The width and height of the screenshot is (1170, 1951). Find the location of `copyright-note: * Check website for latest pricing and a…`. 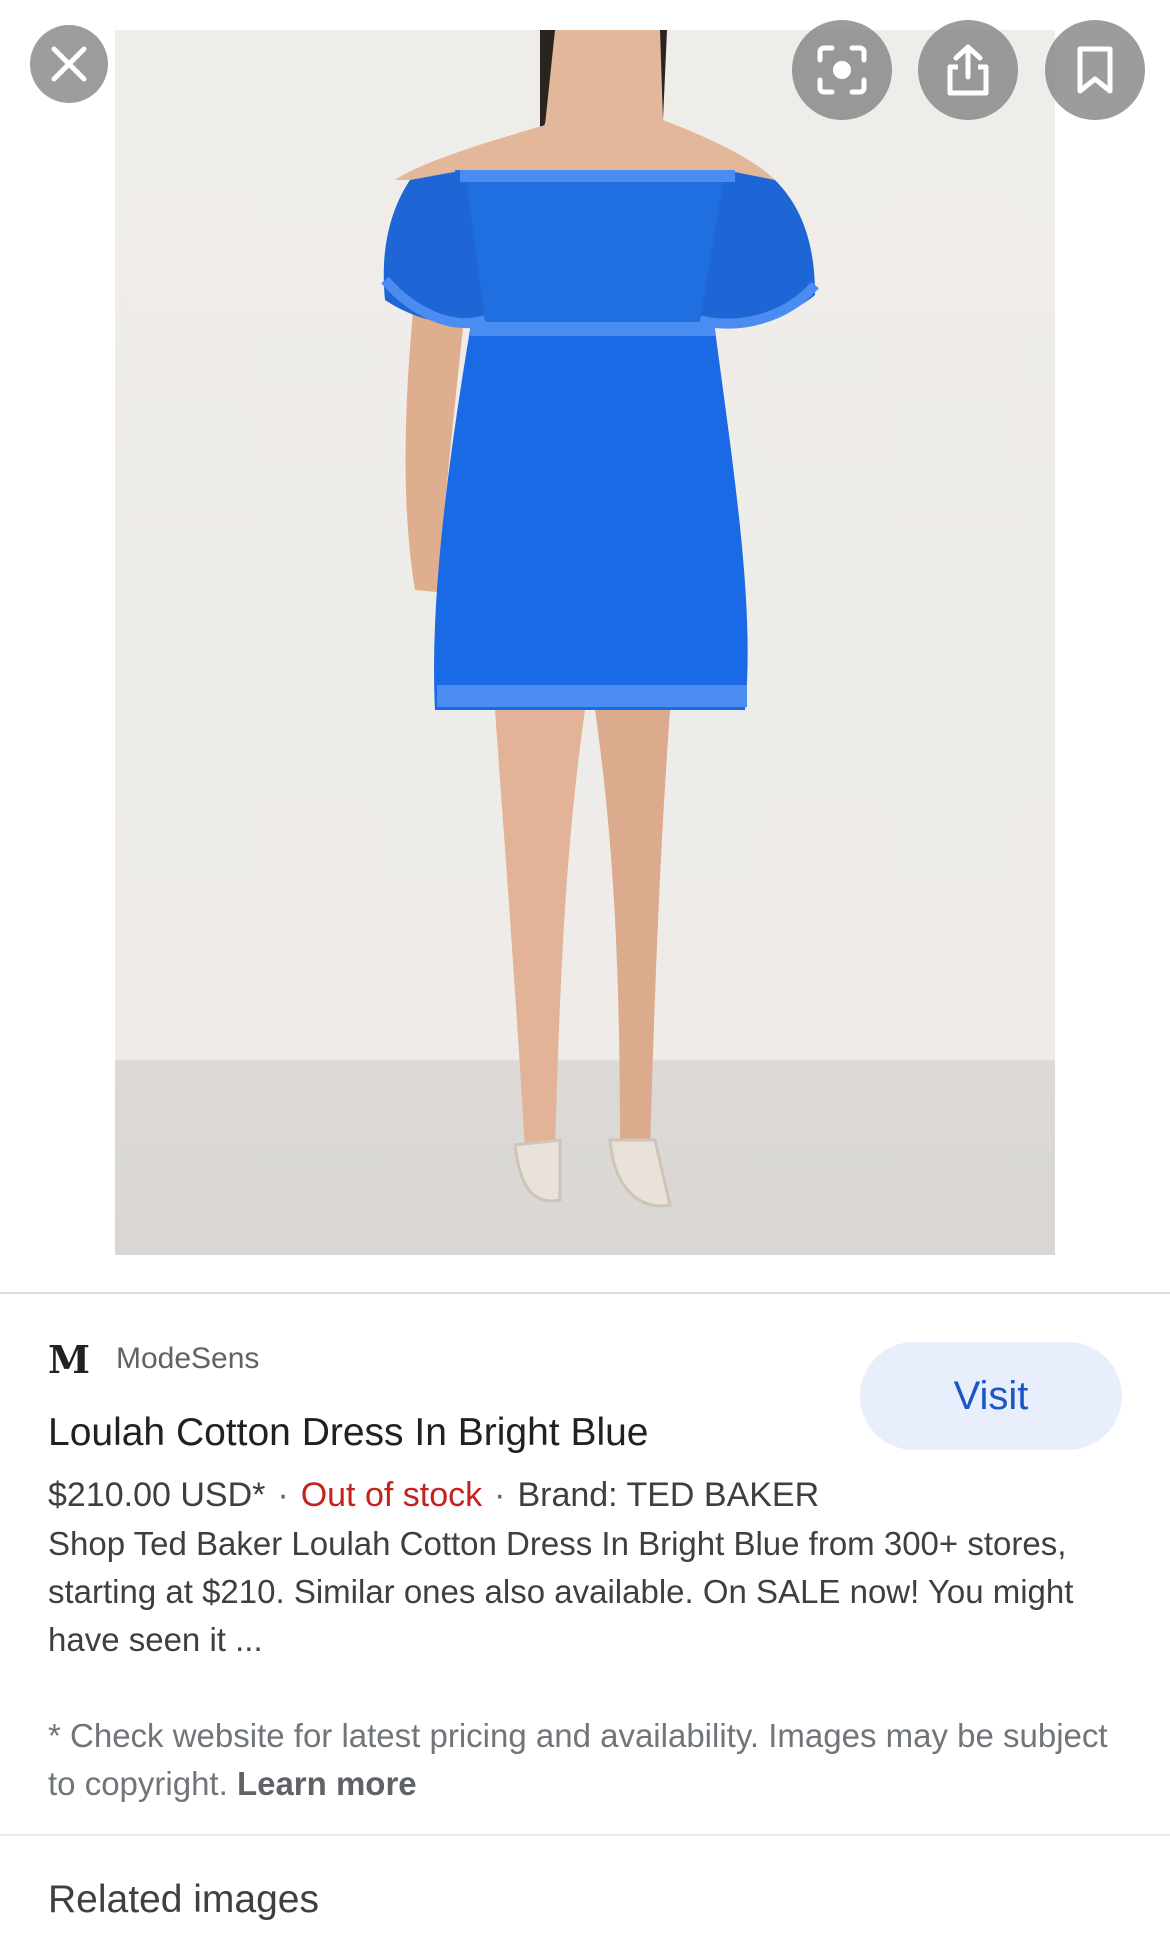

copyright-note: * Check website for latest pricing and a… is located at coordinates (588, 1760).